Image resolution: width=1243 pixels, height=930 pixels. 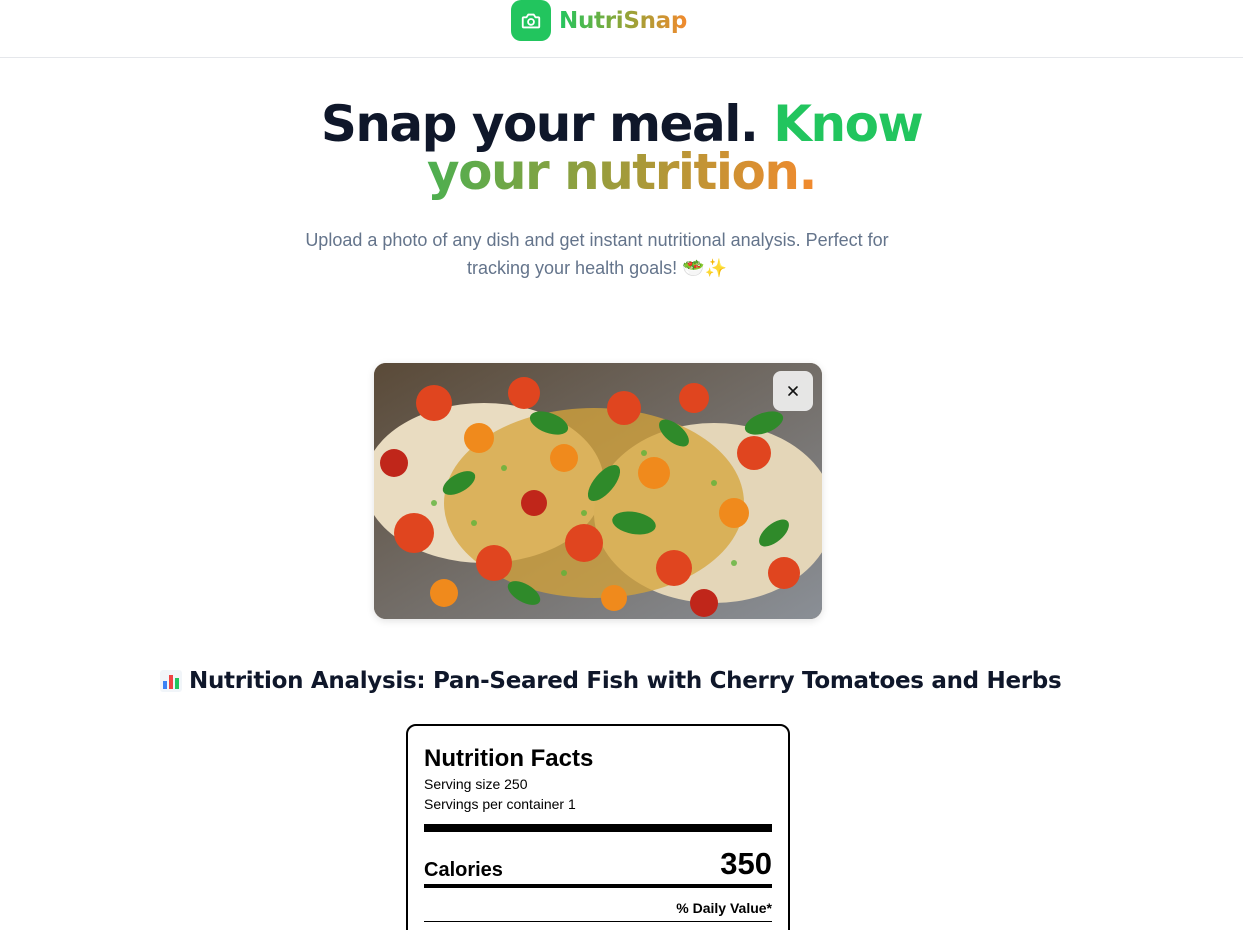 I want to click on calories-value: 350, so click(x=746, y=863).